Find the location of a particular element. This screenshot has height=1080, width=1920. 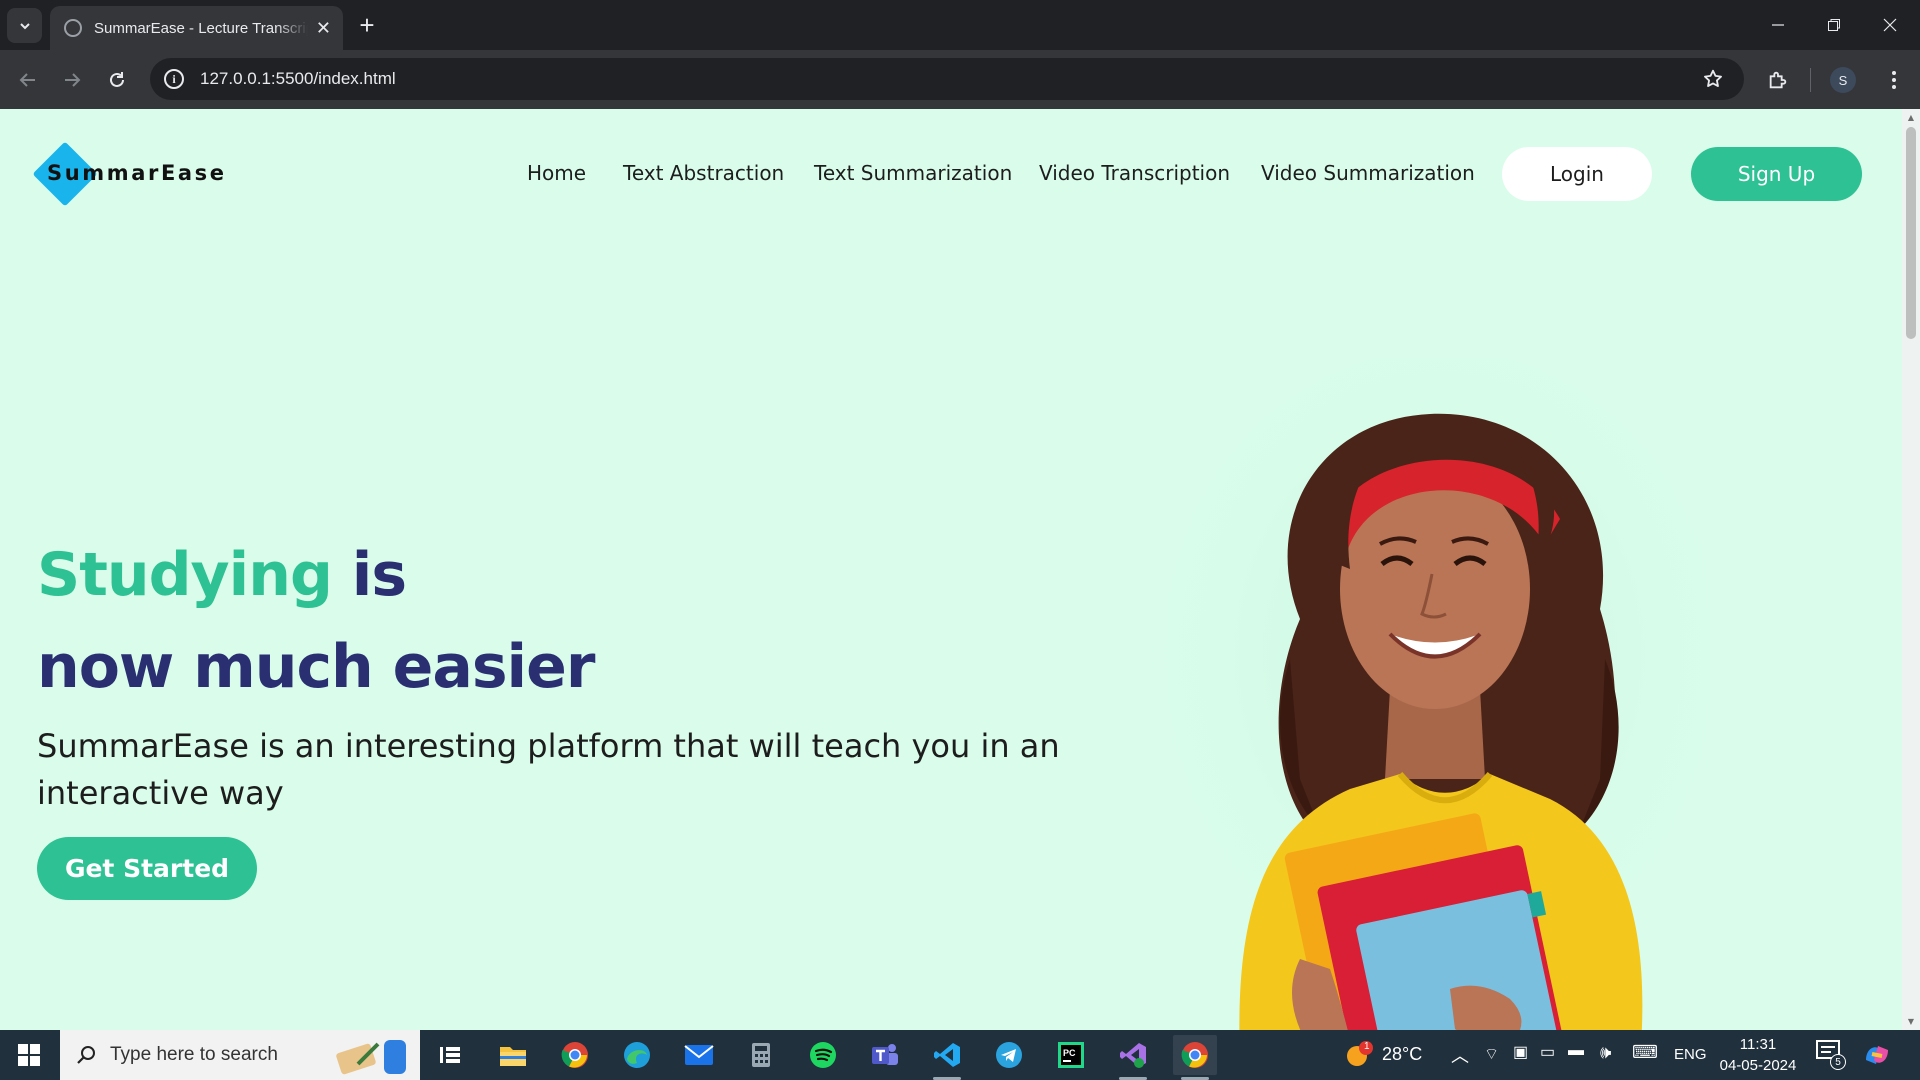

bookmark-star-icon is located at coordinates (1713, 81).